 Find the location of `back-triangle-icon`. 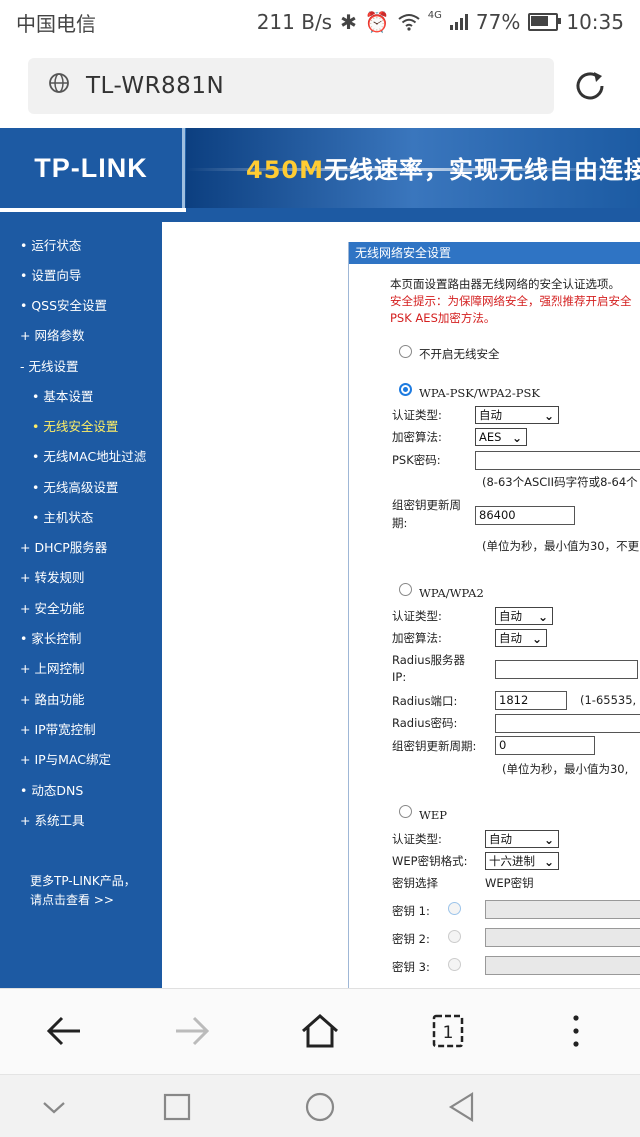

back-triangle-icon is located at coordinates (462, 1107).